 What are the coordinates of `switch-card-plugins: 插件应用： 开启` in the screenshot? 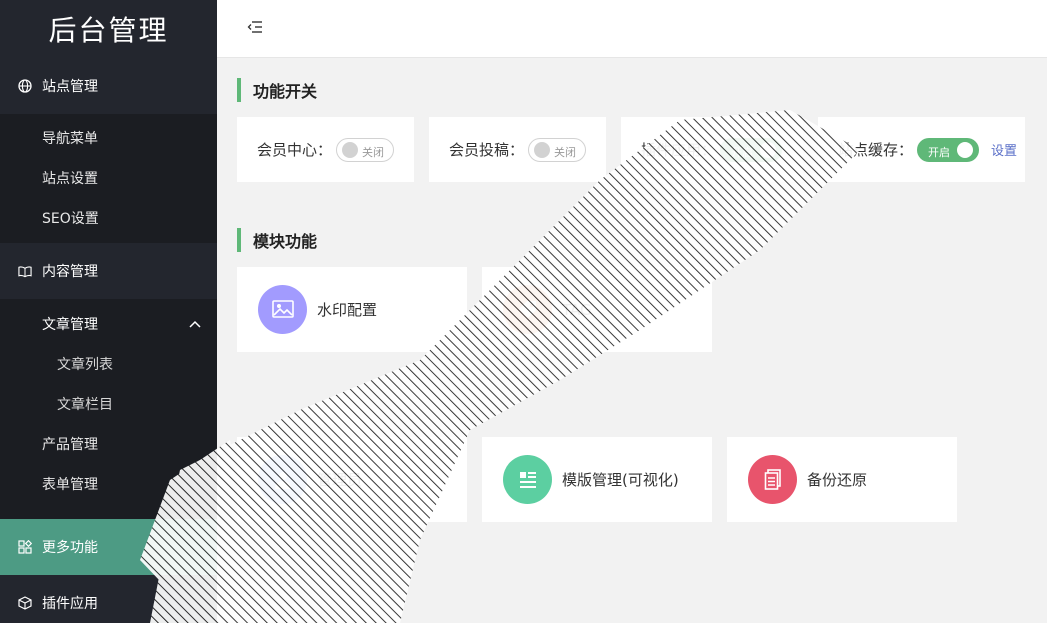 It's located at (712, 149).